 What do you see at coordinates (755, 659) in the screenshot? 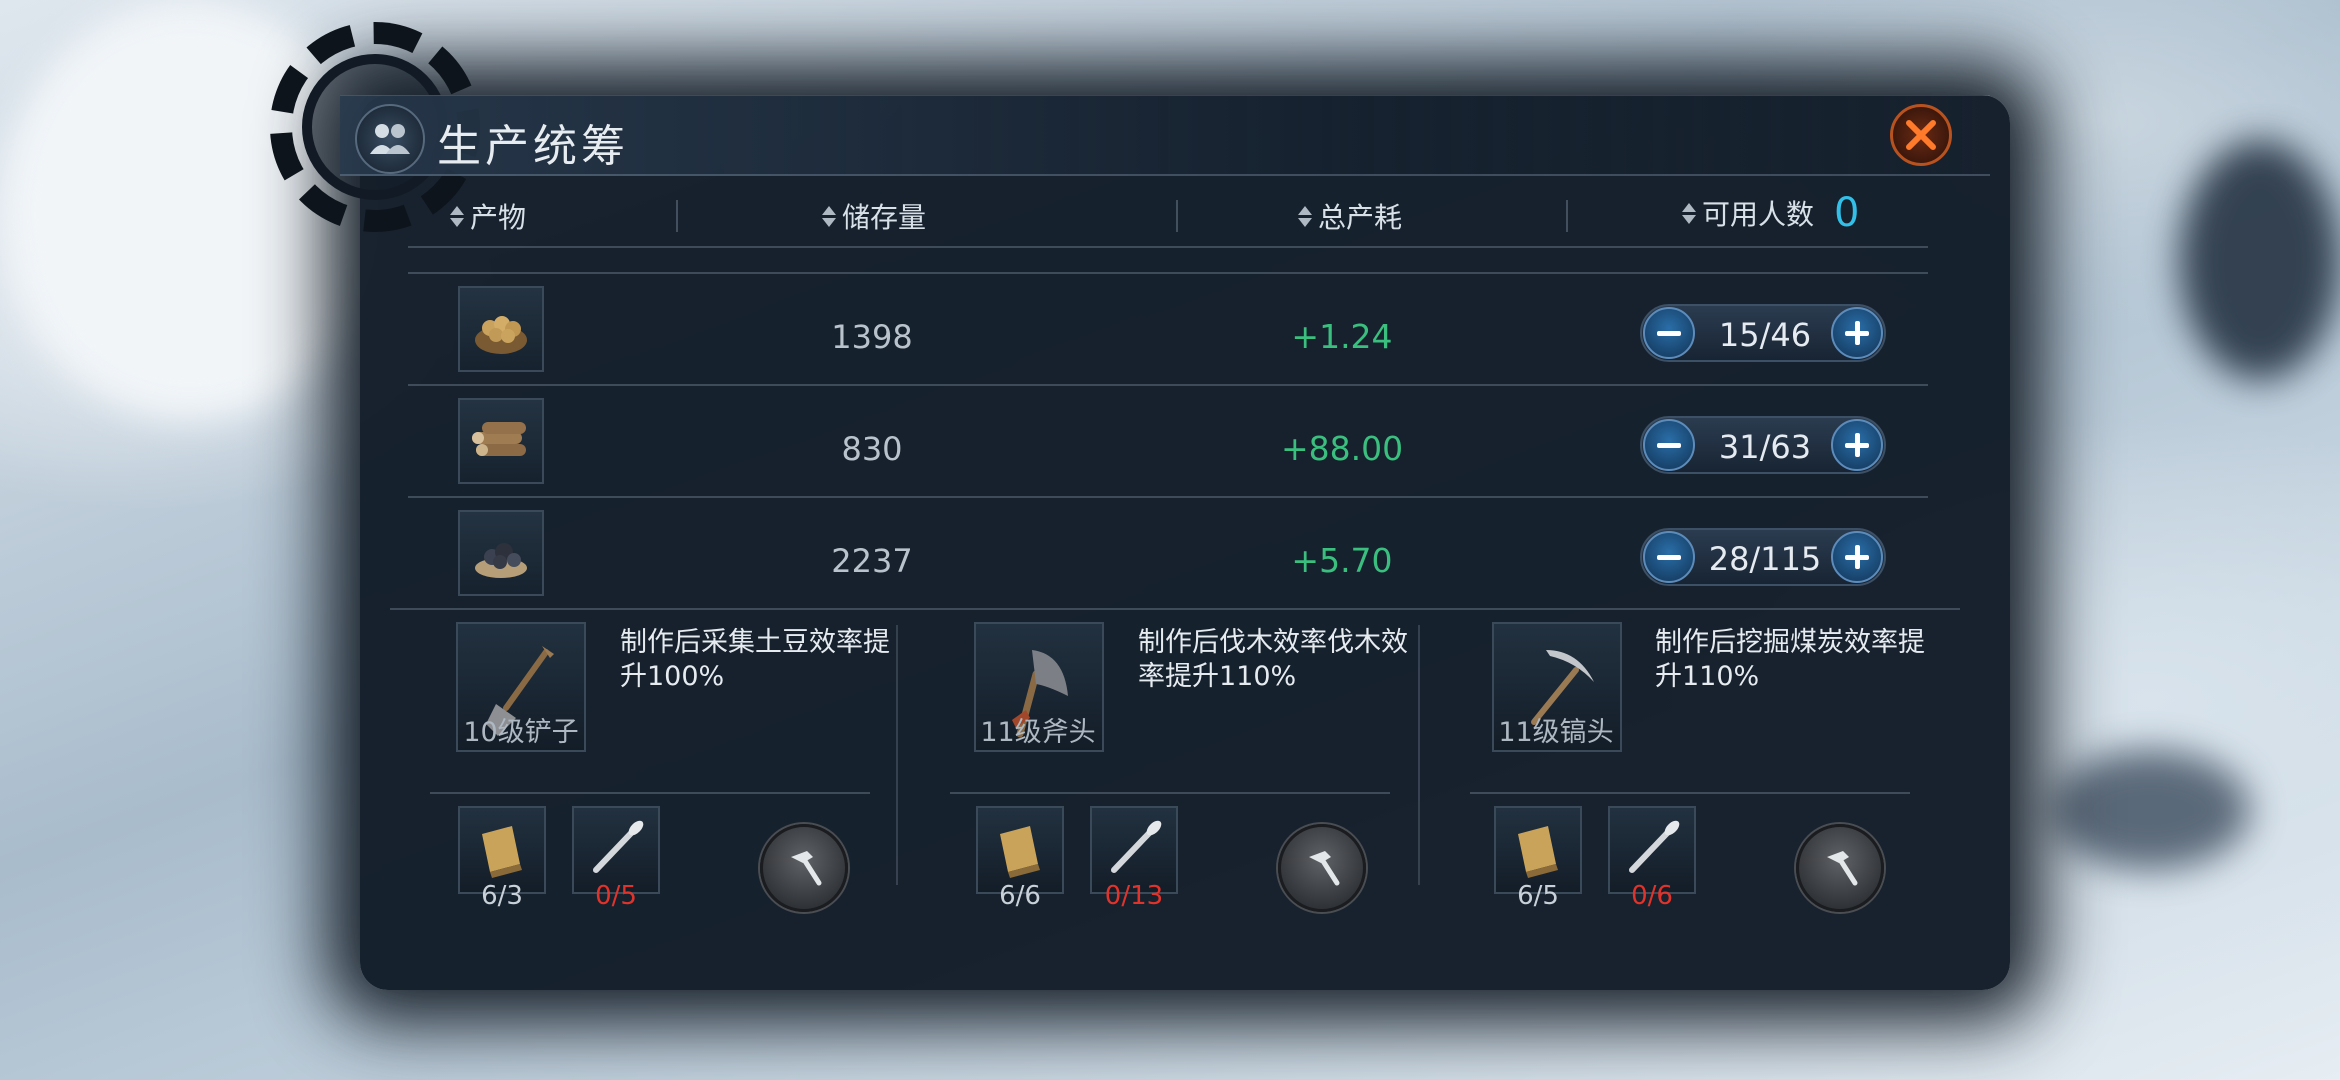
I see `tool-description: 制作后采集土豆效率提升100%` at bounding box center [755, 659].